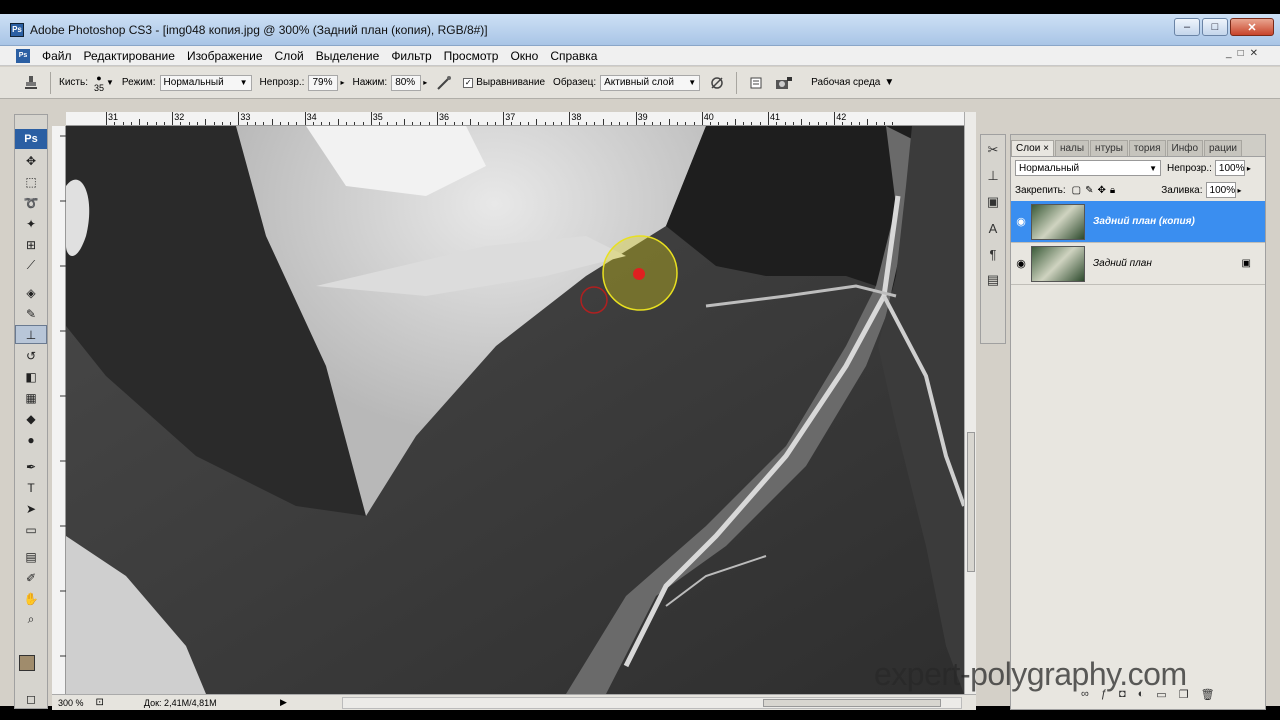  Describe the element at coordinates (1187, 27) in the screenshot. I see `minimize-button: –` at that location.